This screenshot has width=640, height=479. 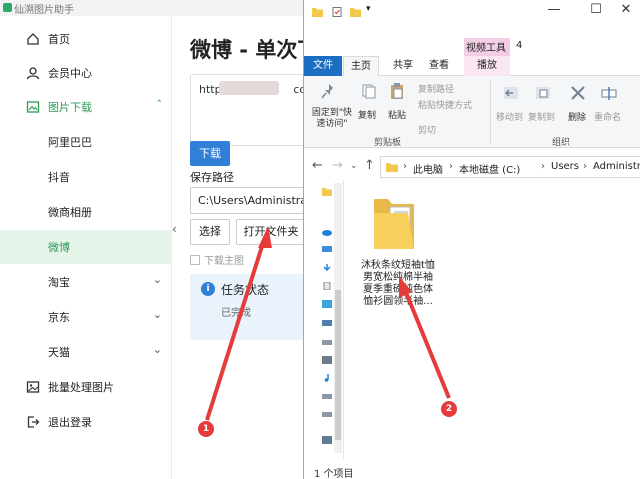 What do you see at coordinates (337, 165) in the screenshot?
I see `forward-arrow-icon: →` at bounding box center [337, 165].